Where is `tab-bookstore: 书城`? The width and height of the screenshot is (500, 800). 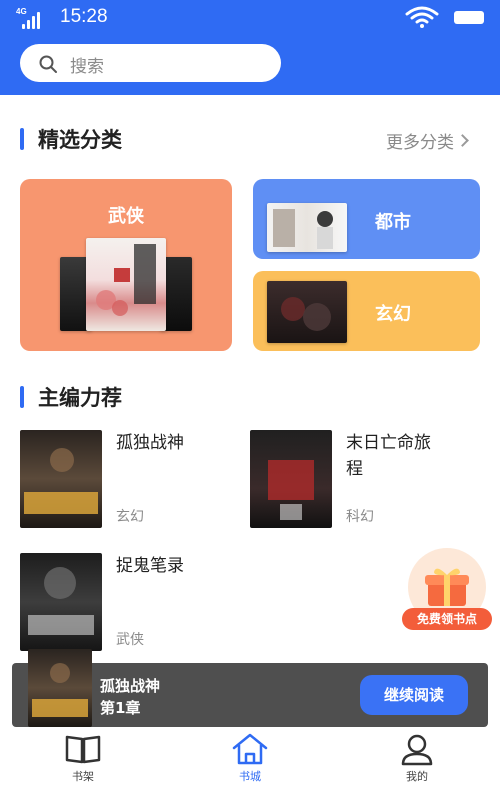 tab-bookstore: 书城 is located at coordinates (250, 763).